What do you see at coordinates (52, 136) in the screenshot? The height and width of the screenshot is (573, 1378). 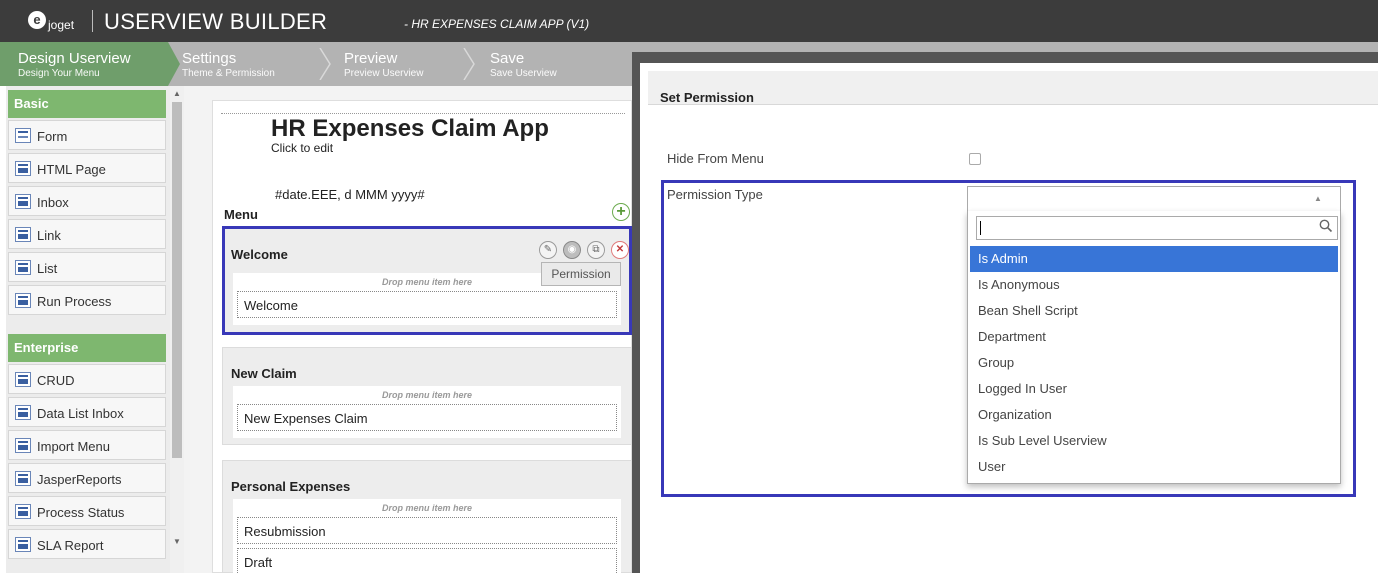 I see `palette-item-label: Form` at bounding box center [52, 136].